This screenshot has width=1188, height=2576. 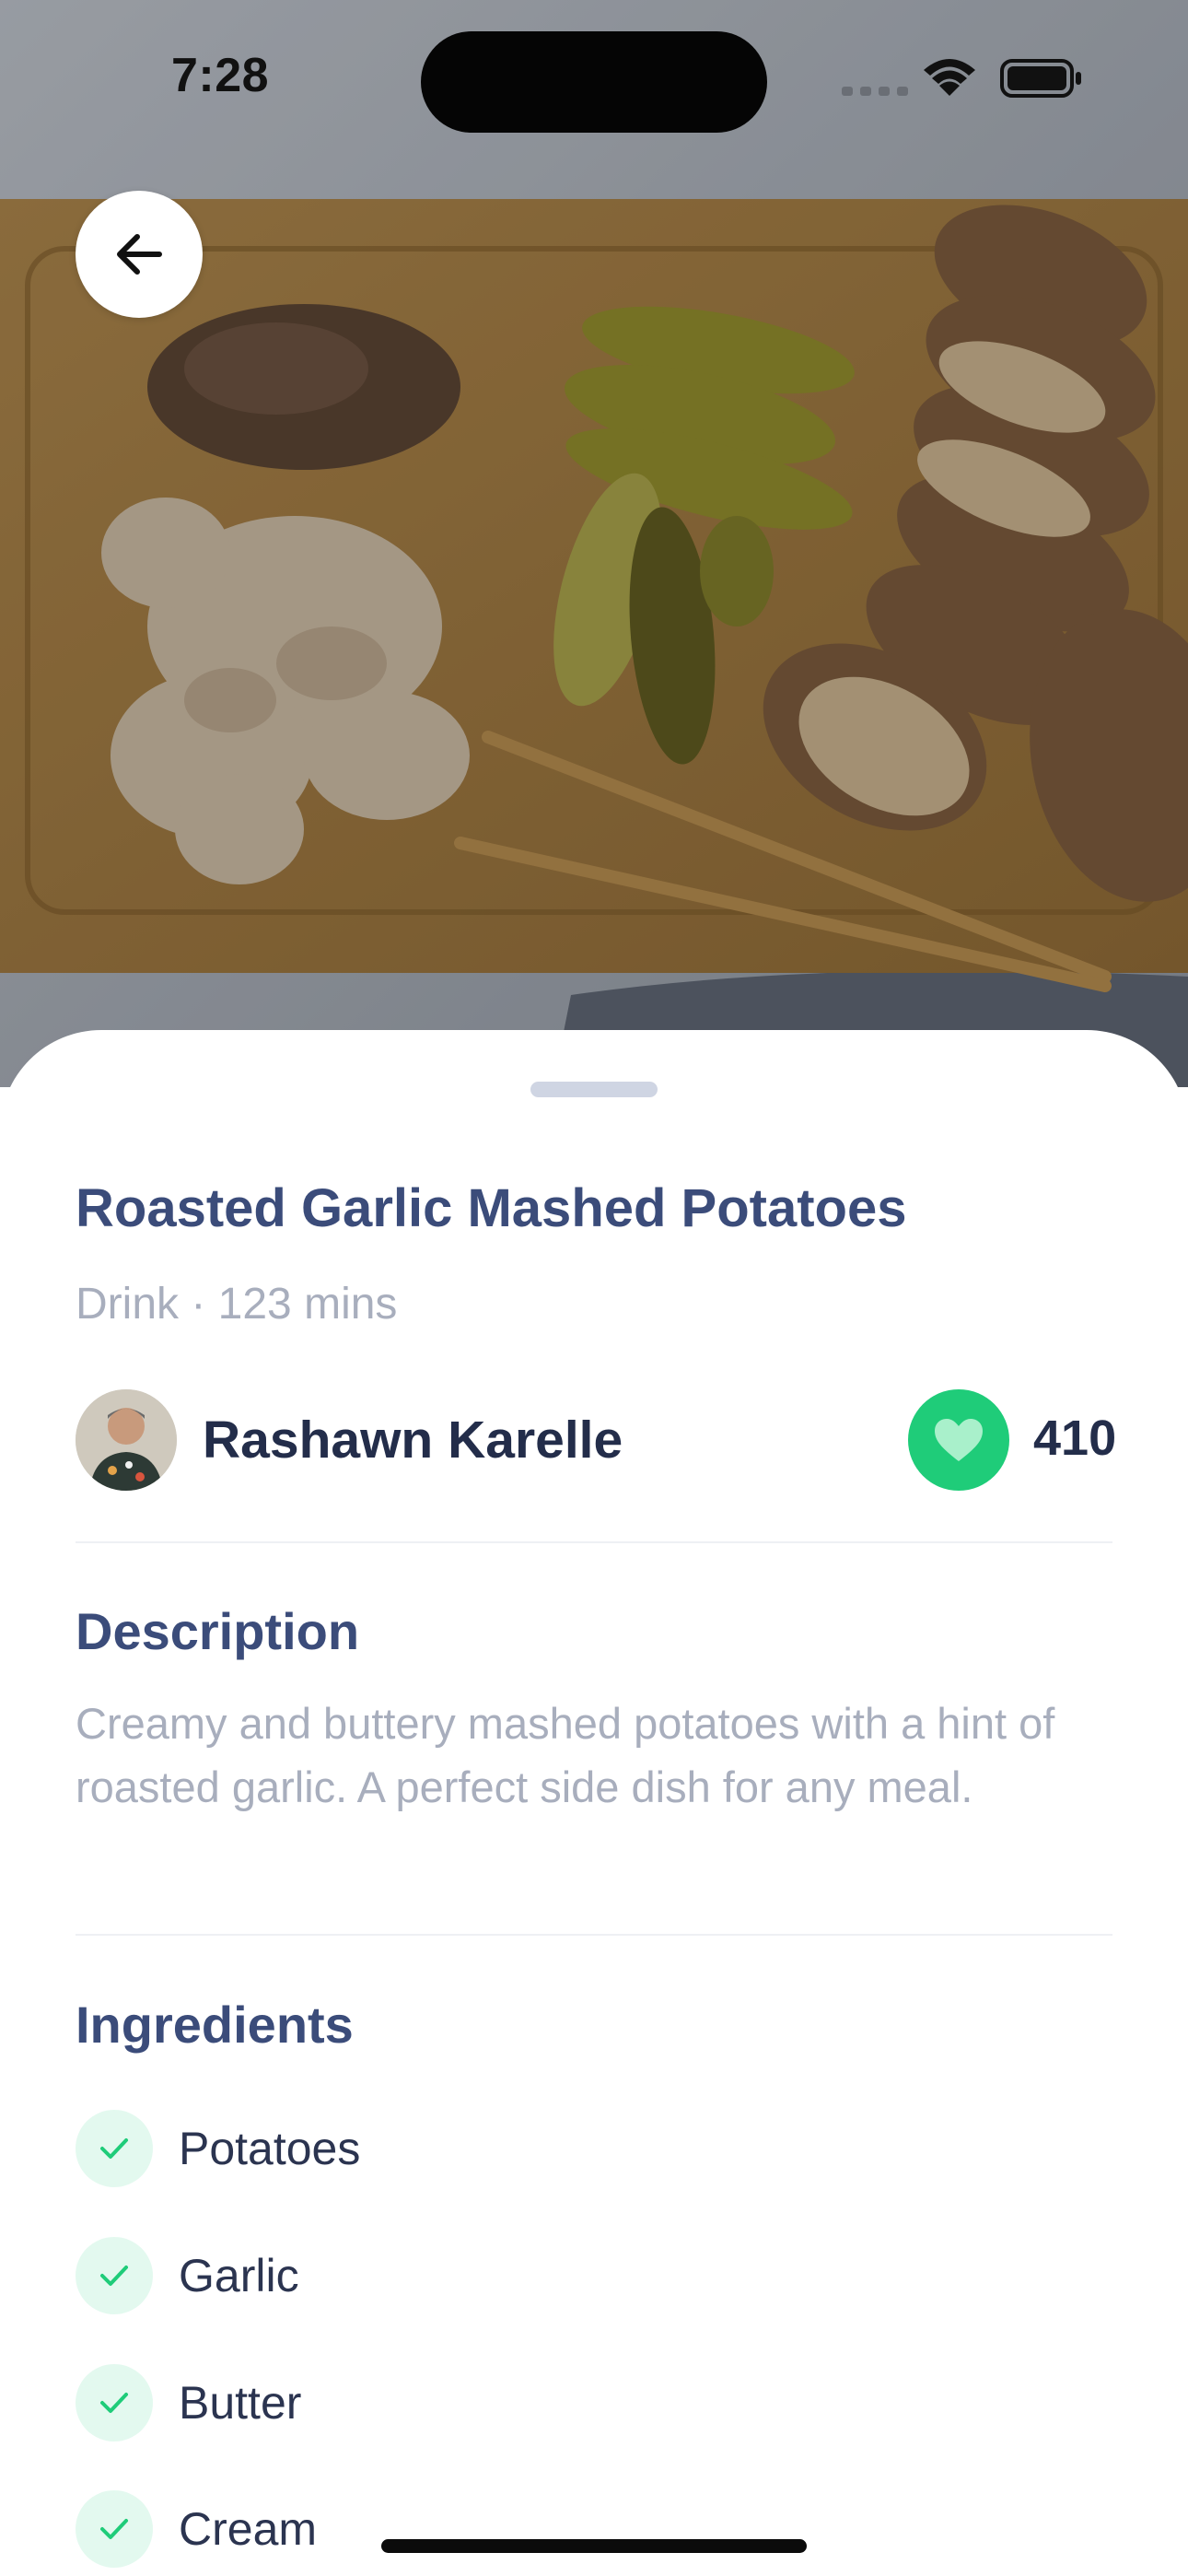 I want to click on dynamic-island, so click(x=594, y=82).